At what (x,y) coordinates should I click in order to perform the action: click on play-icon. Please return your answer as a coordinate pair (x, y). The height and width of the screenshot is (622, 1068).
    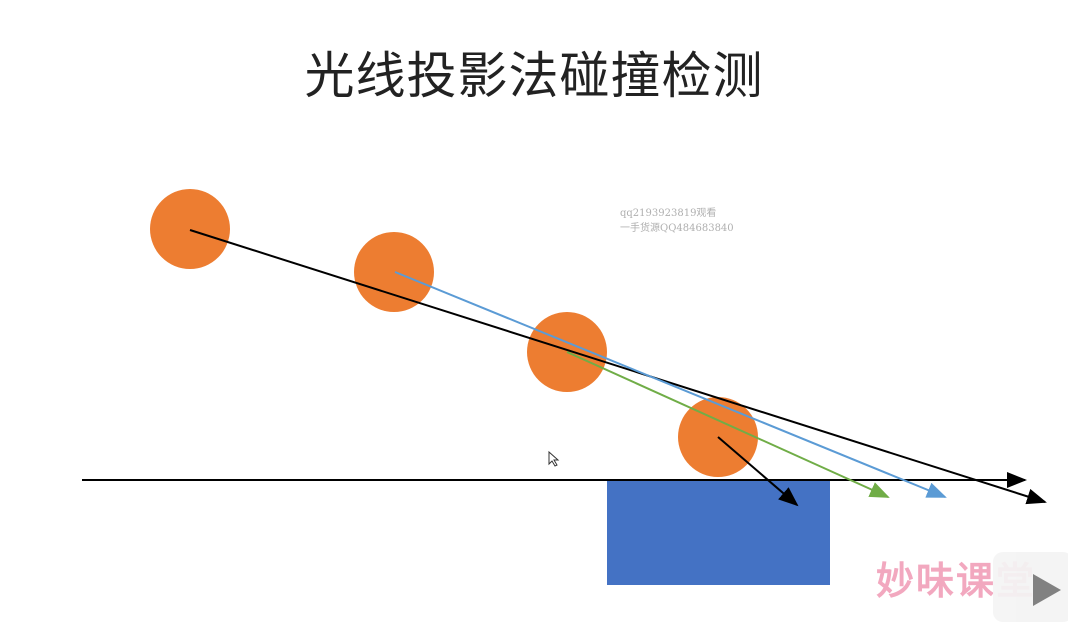
    Looking at the image, I should click on (1030, 587).